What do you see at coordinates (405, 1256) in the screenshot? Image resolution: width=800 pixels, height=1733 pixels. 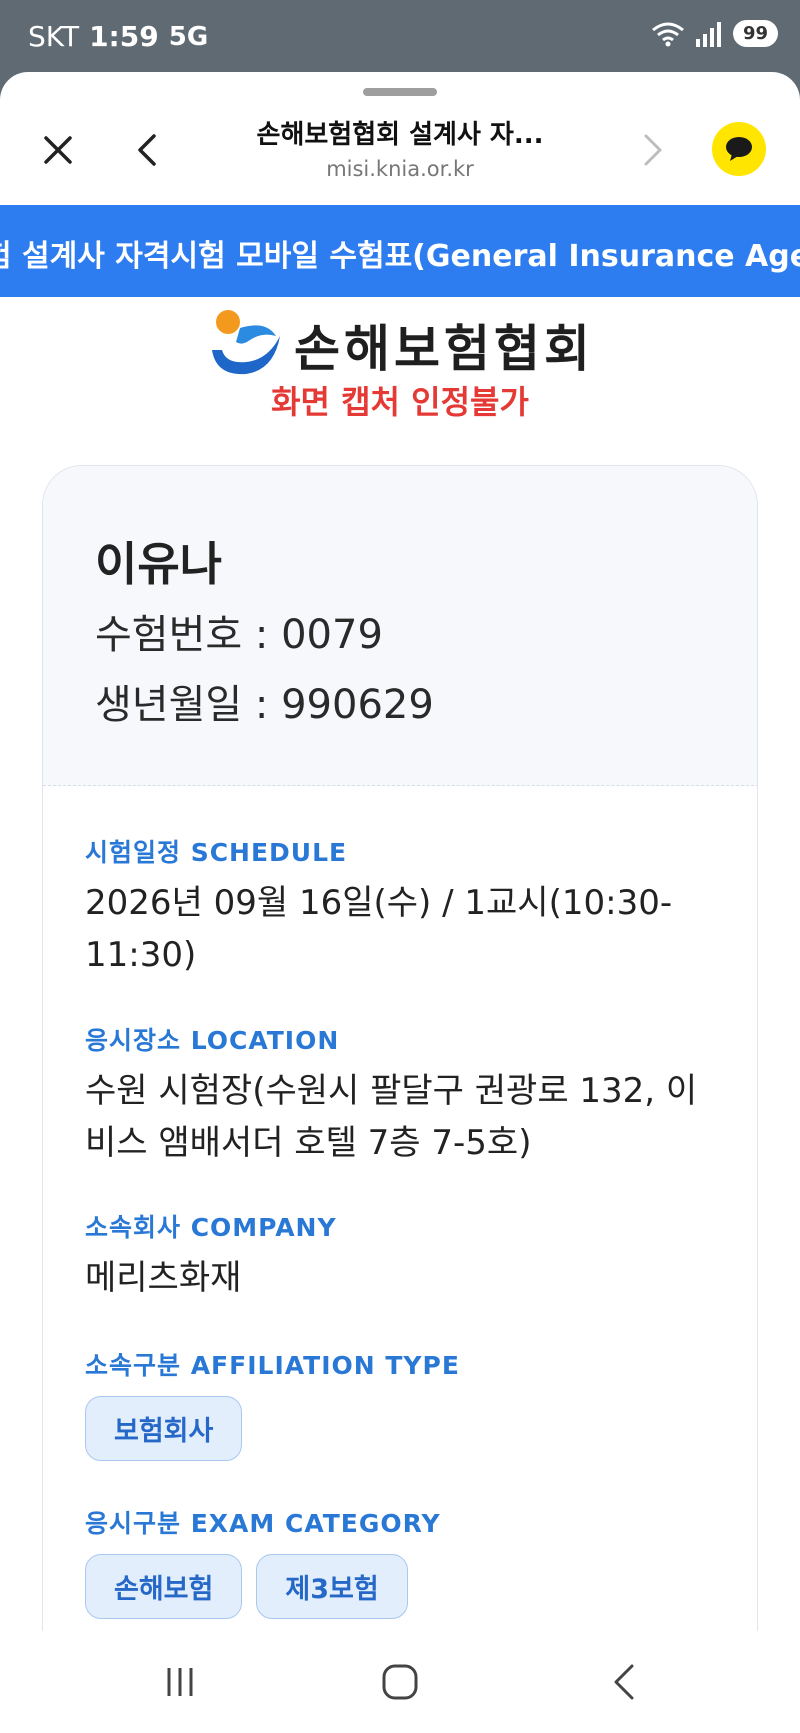 I see `company-section: 소속회사 COMPANY 메리츠화재` at bounding box center [405, 1256].